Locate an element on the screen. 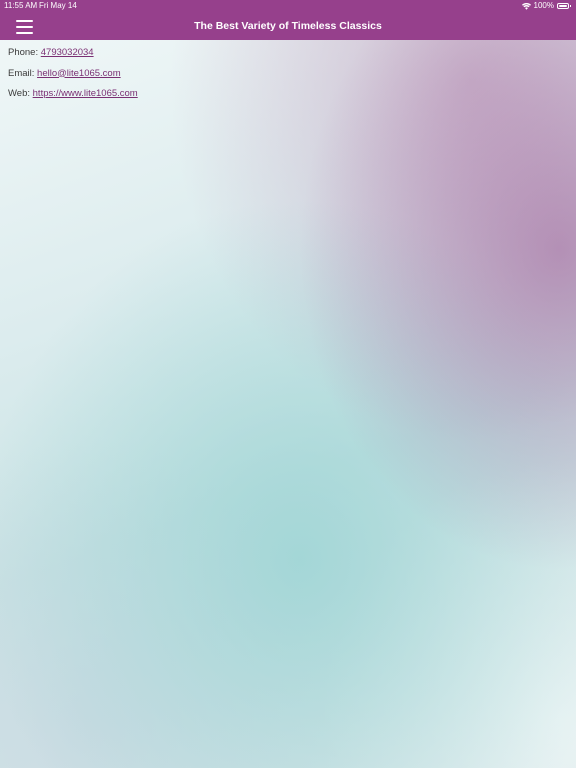 The image size is (576, 768). status-indicators: 100% is located at coordinates (546, 6).